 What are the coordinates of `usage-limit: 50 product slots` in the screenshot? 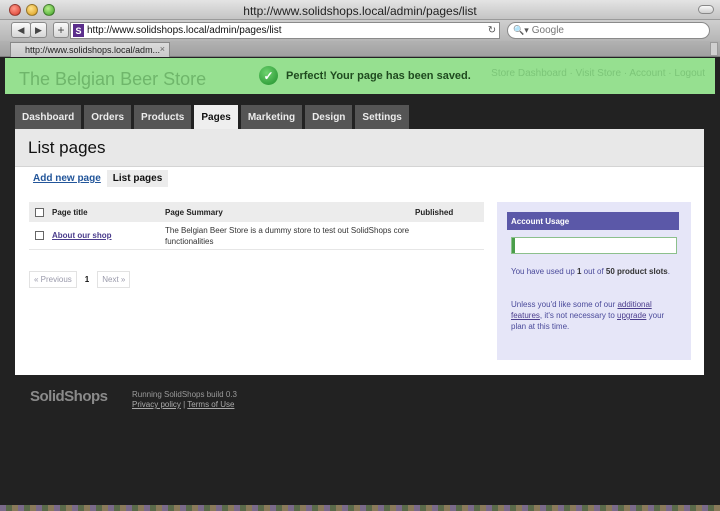 It's located at (636, 271).